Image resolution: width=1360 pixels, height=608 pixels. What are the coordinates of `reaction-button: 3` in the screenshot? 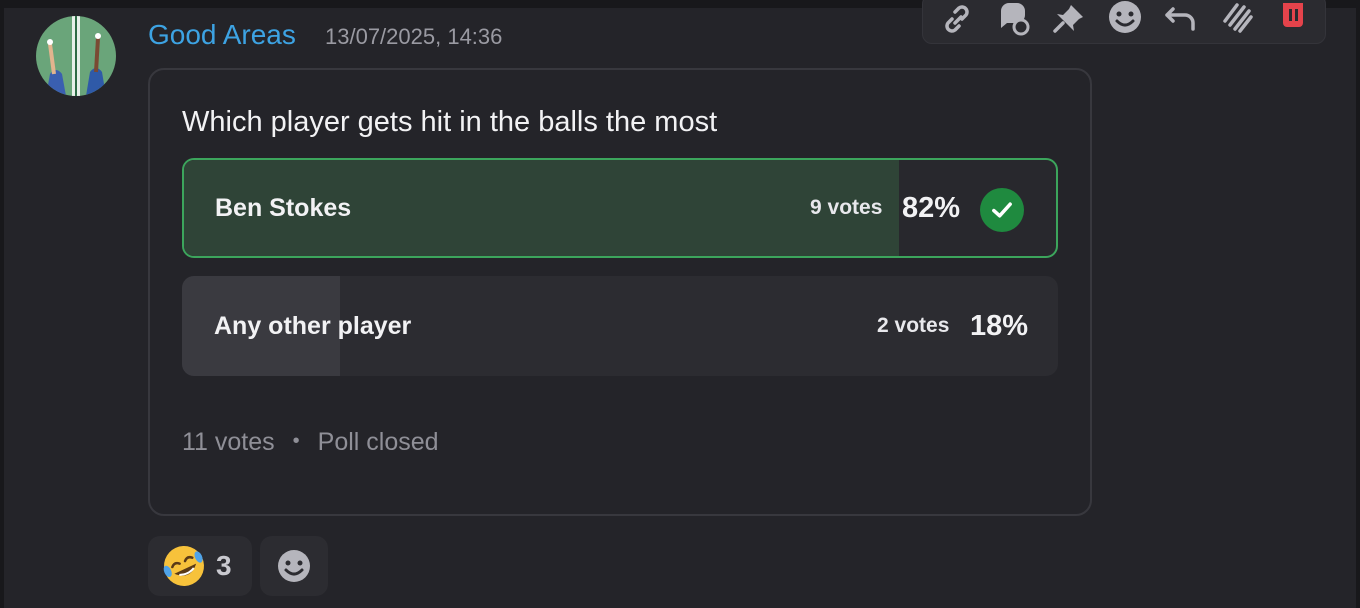 It's located at (200, 566).